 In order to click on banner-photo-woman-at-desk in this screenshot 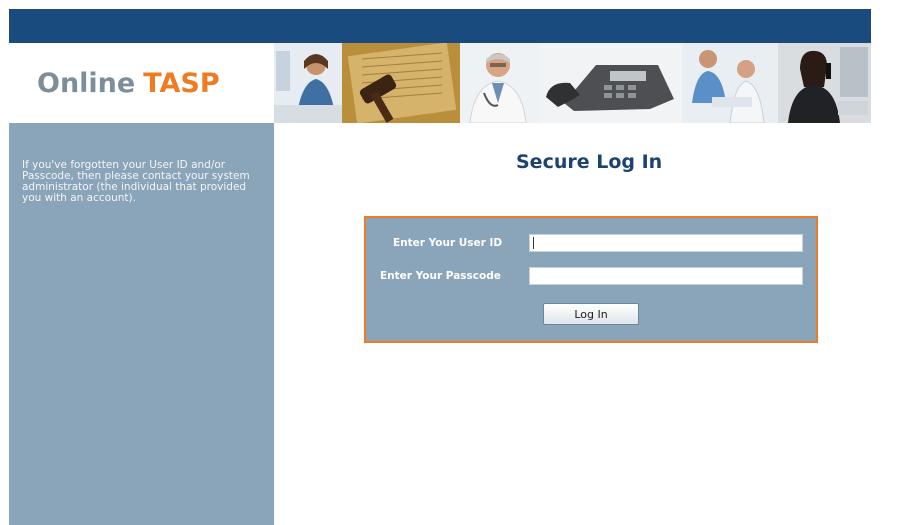, I will do `click(308, 83)`.